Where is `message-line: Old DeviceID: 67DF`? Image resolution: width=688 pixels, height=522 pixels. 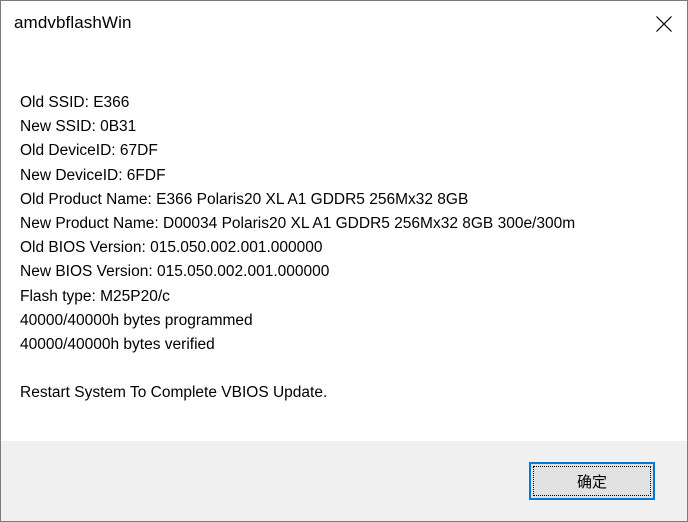 message-line: Old DeviceID: 67DF is located at coordinates (89, 151).